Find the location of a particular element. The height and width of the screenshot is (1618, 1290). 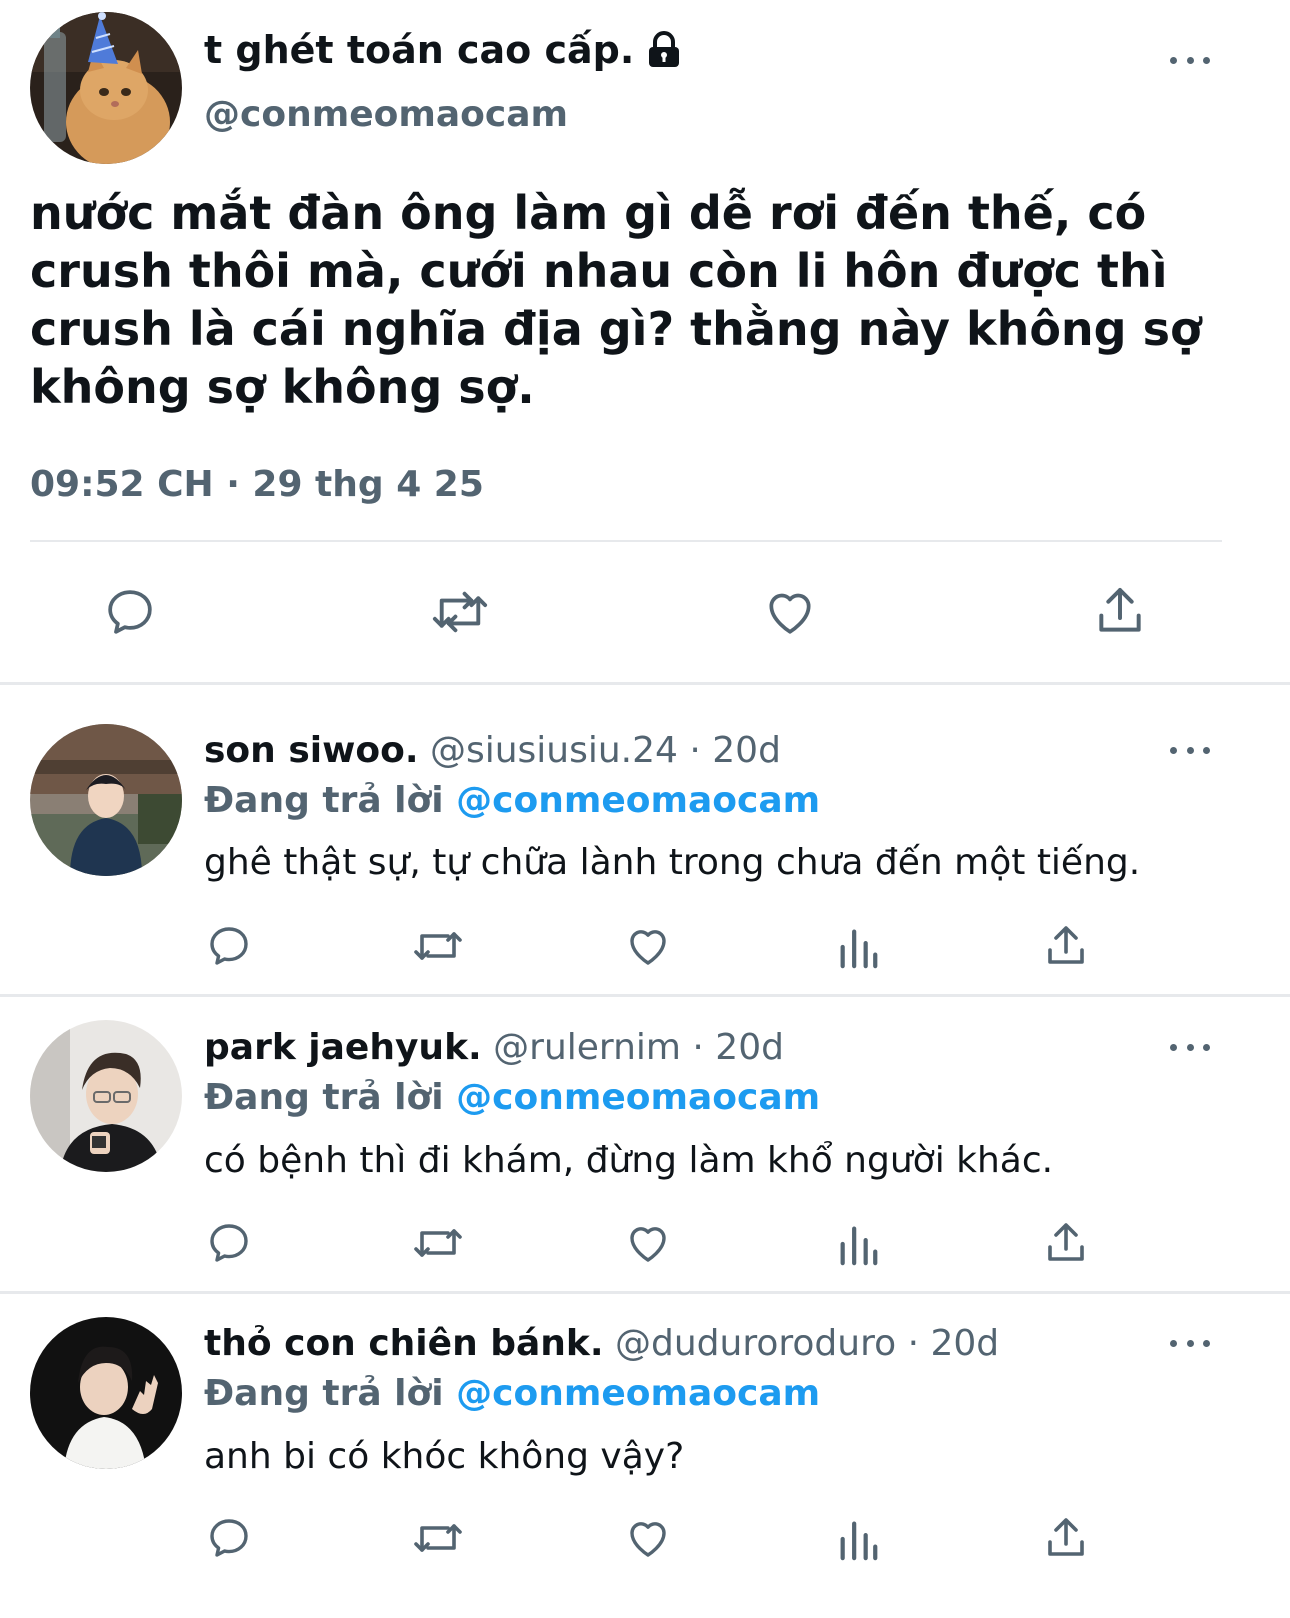

divider is located at coordinates (626, 541).